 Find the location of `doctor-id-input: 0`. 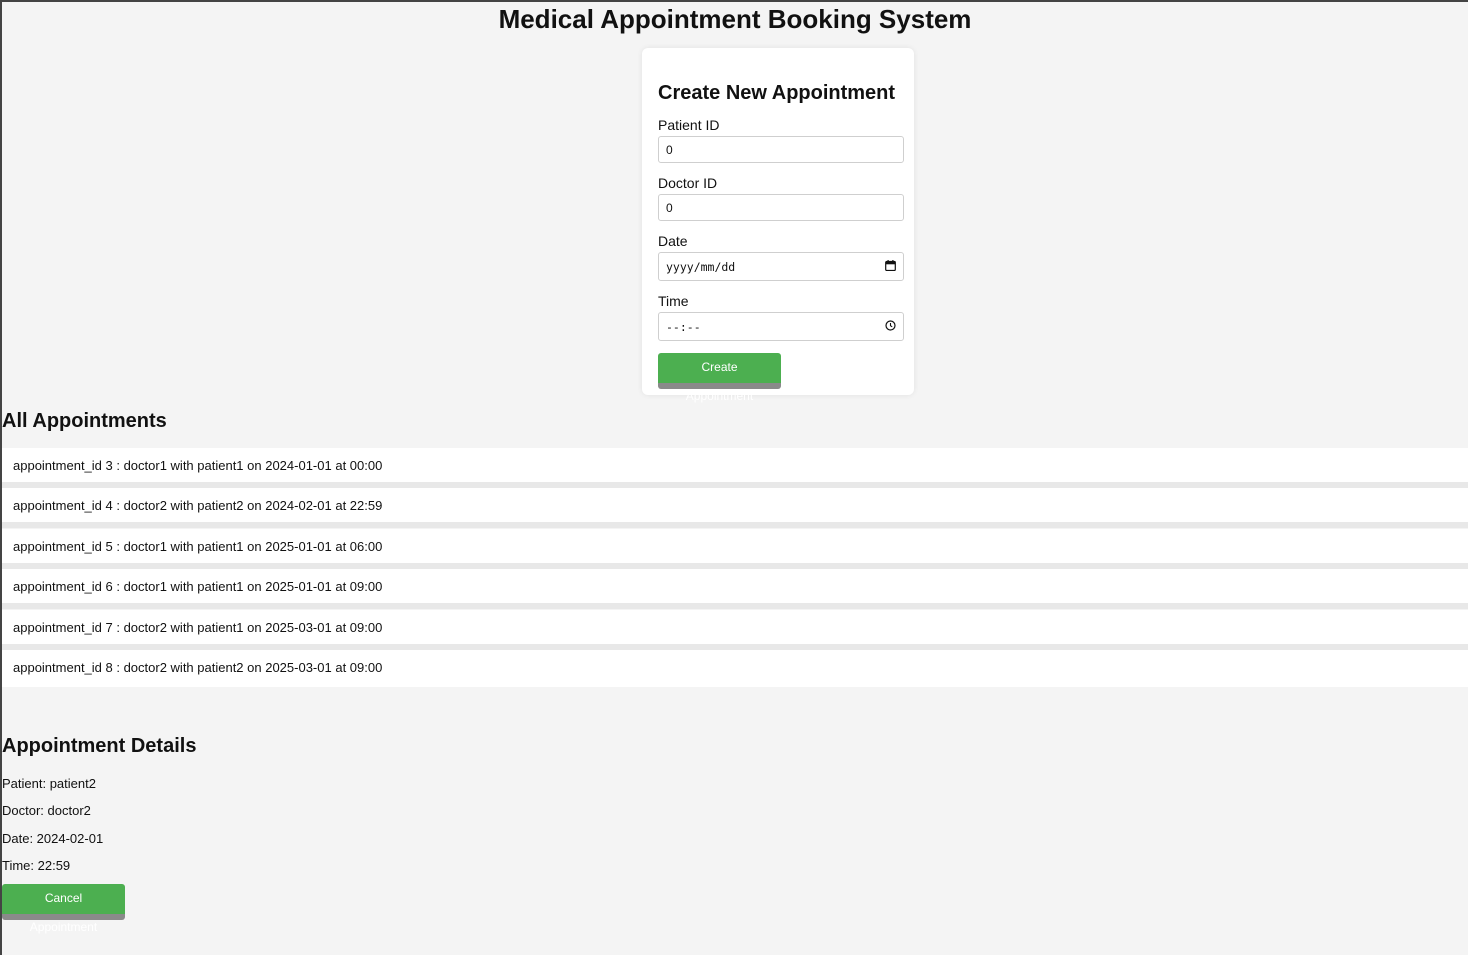

doctor-id-input: 0 is located at coordinates (781, 207).